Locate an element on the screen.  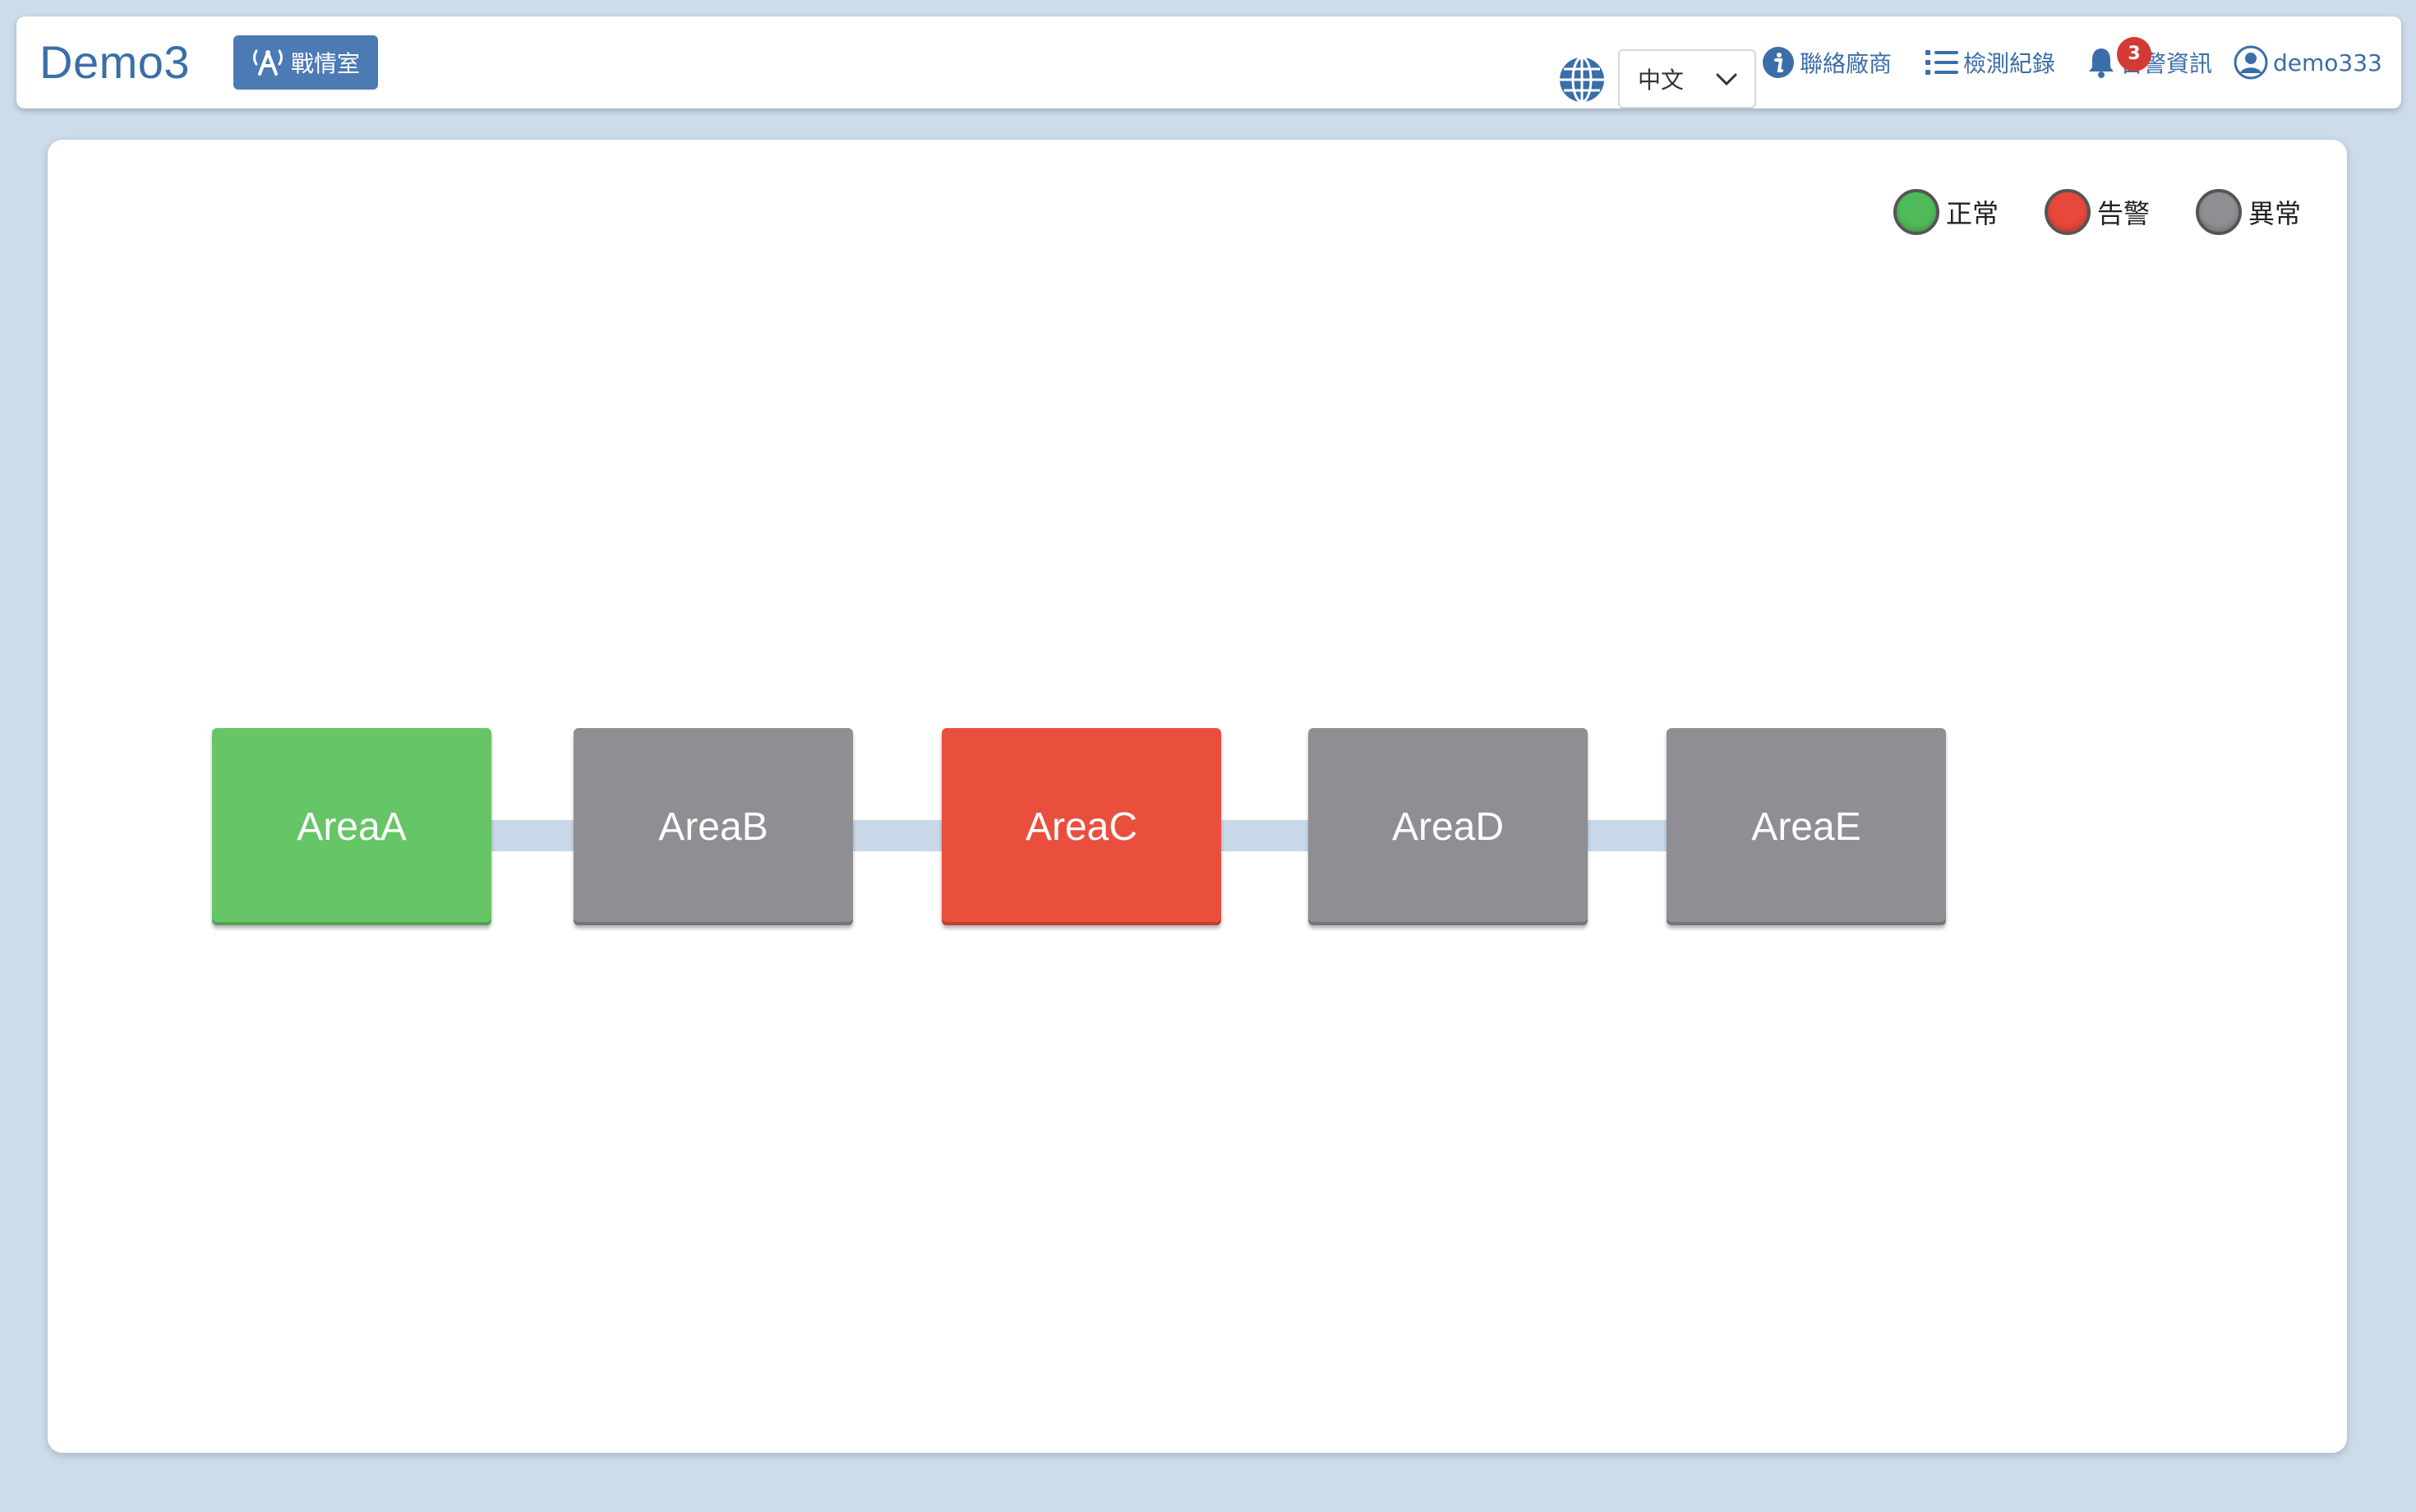
alert-count-badge: 3 is located at coordinates (2134, 54).